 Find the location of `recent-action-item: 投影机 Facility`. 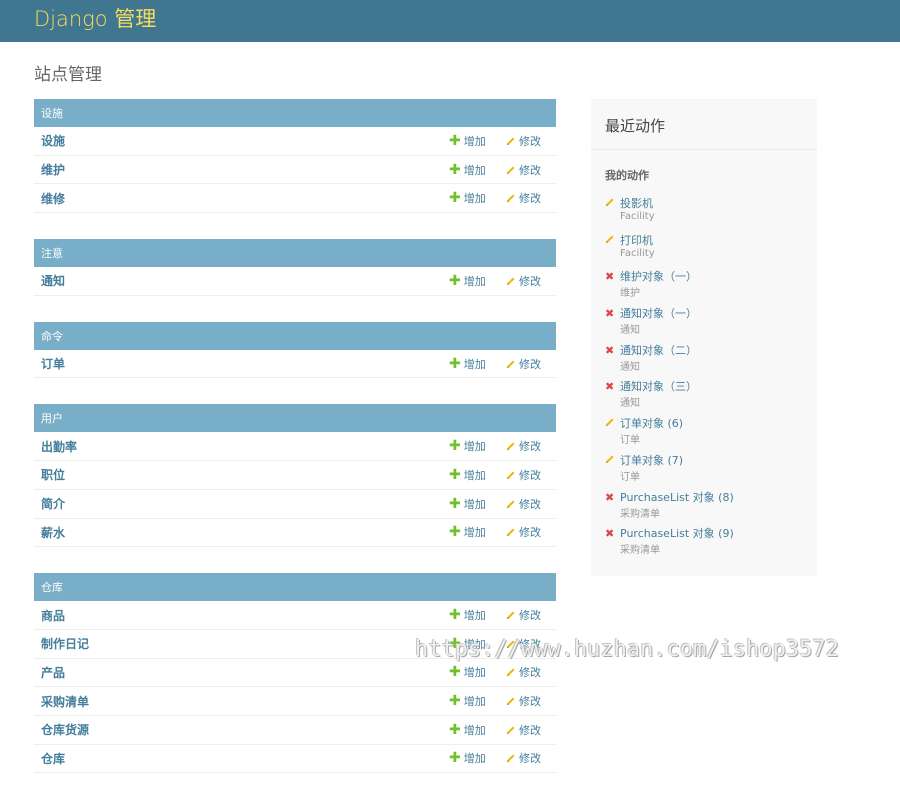

recent-action-item: 投影机 Facility is located at coordinates (704, 209).